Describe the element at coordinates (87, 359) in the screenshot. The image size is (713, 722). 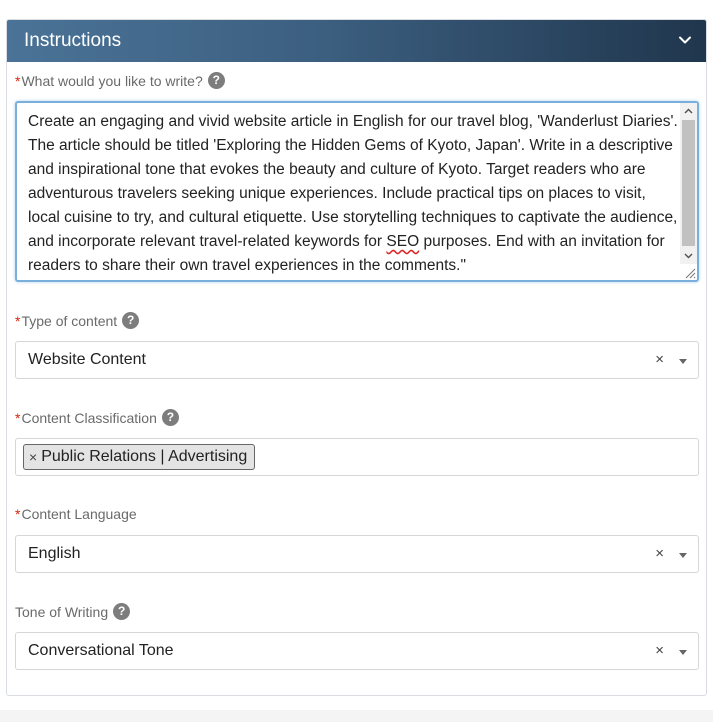
I see `type-of-content-value: Website Content` at that location.